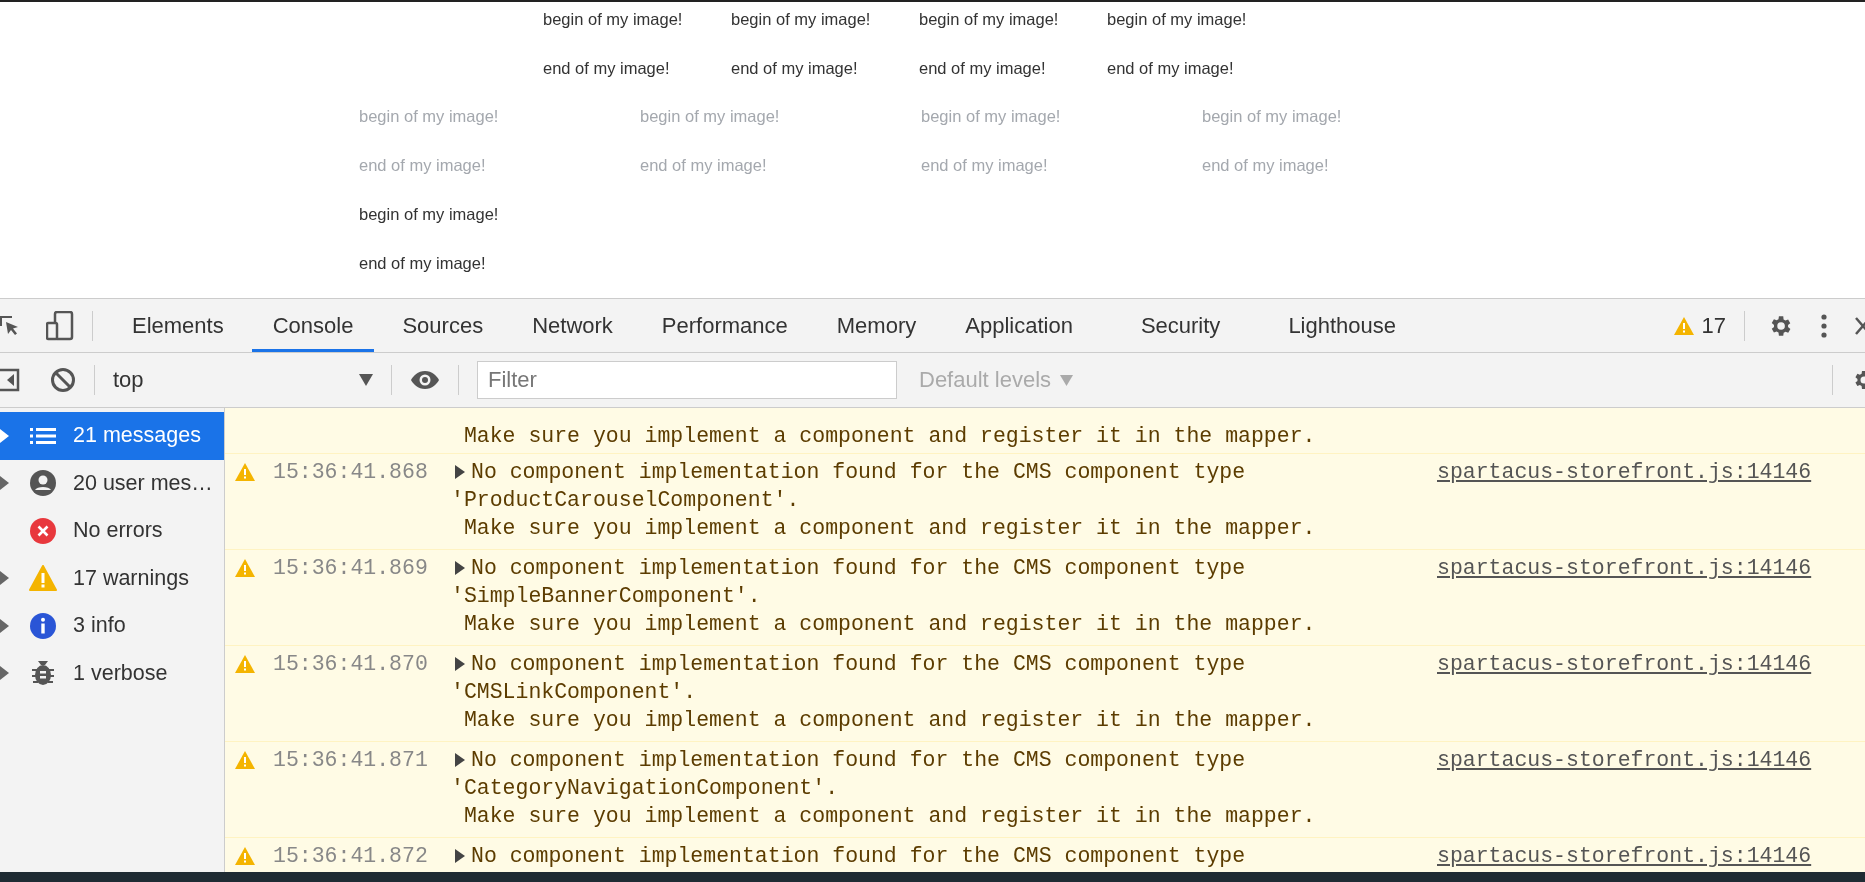 This screenshot has height=882, width=1865. What do you see at coordinates (1019, 325) in the screenshot?
I see `panel-tab: Application` at bounding box center [1019, 325].